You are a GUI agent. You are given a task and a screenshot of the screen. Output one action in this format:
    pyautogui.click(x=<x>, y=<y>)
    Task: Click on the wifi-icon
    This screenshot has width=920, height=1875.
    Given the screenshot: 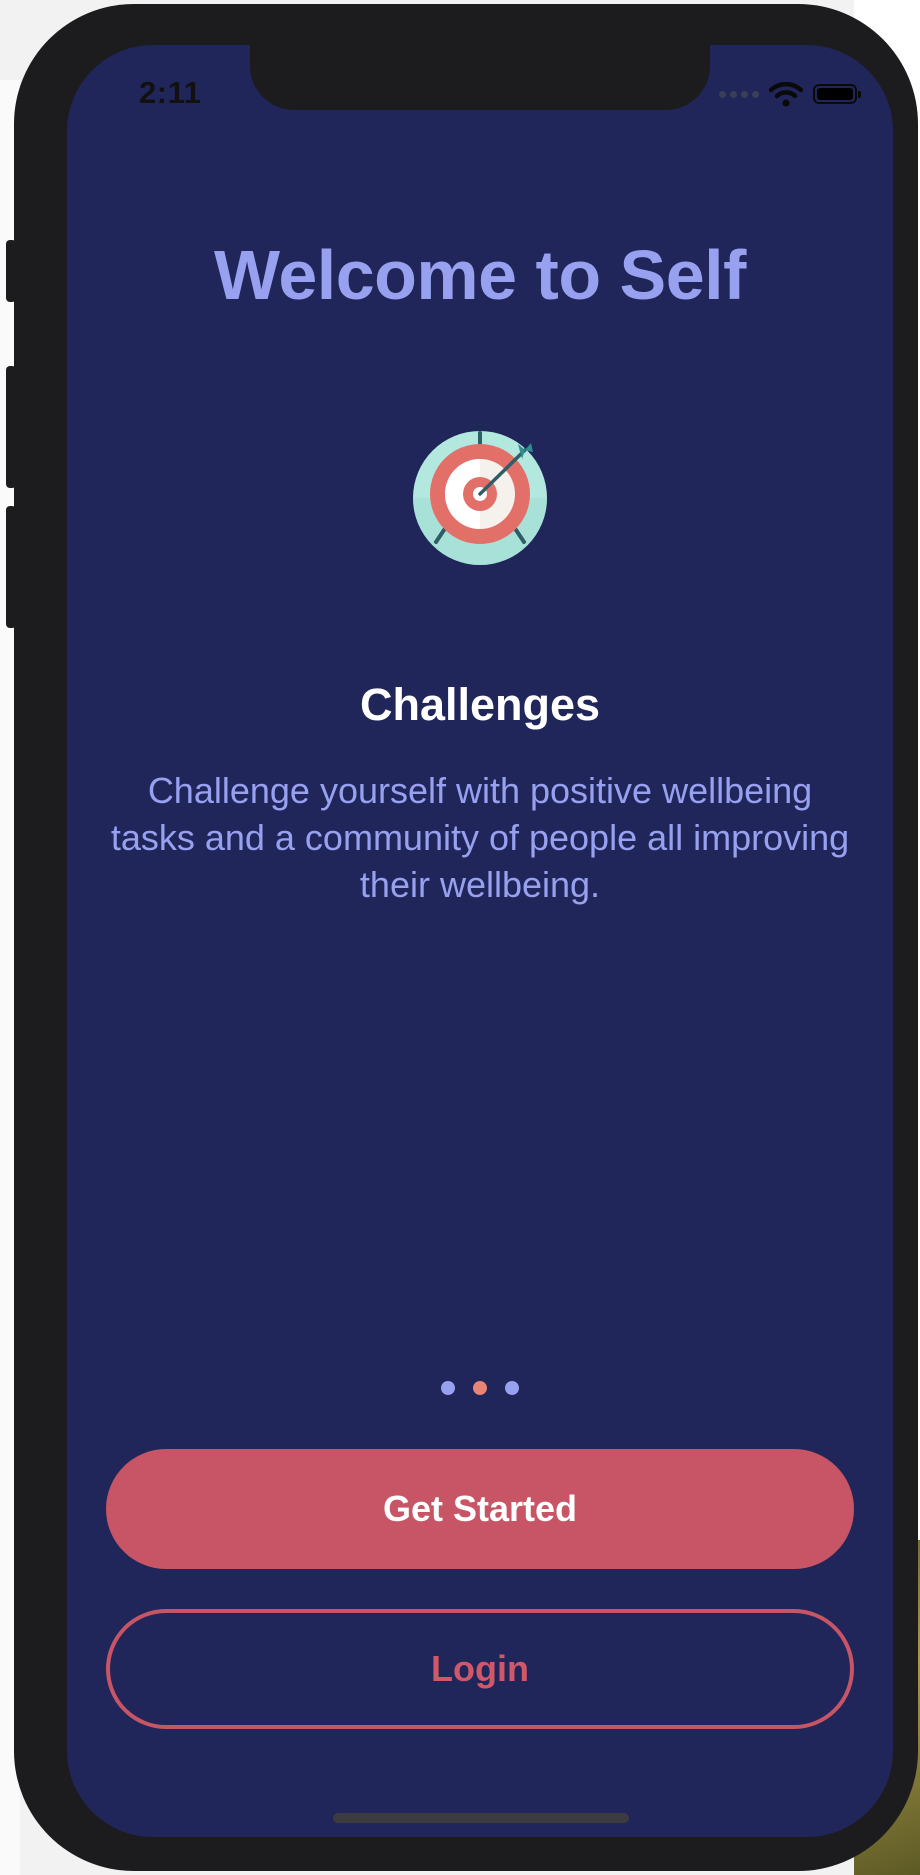 What is the action you would take?
    pyautogui.click(x=786, y=94)
    